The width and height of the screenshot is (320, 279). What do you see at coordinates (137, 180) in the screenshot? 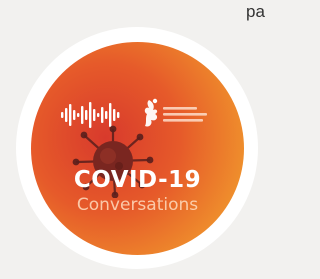
I see `podcast-title: COVID-19` at bounding box center [137, 180].